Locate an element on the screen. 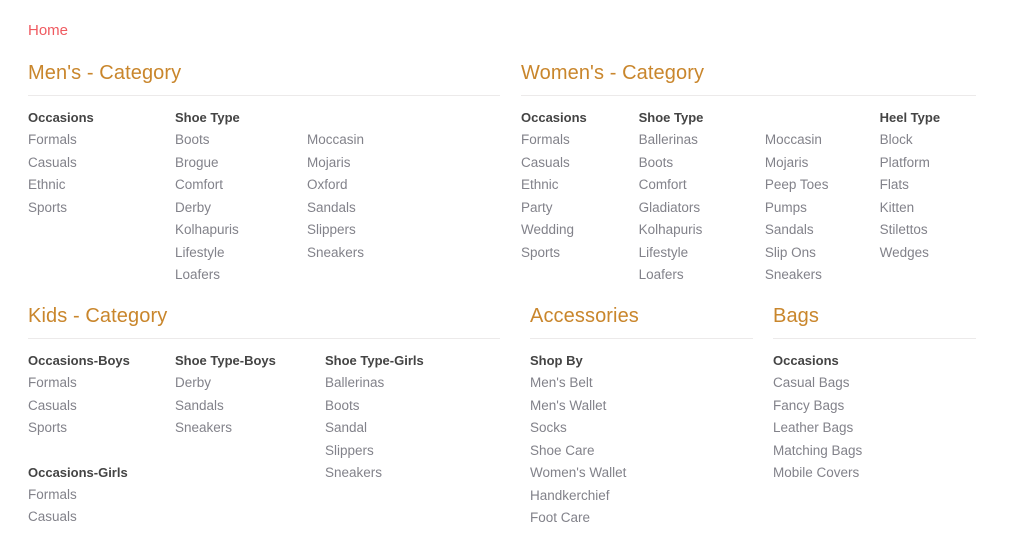  panel-title-kids: Kids - Category is located at coordinates (98, 316).